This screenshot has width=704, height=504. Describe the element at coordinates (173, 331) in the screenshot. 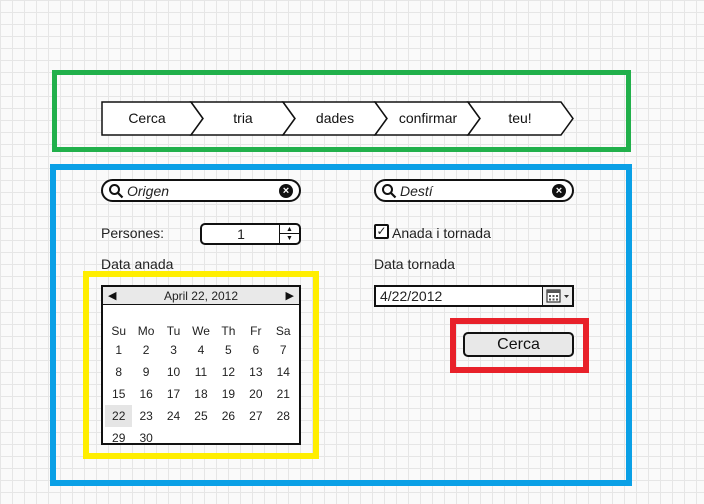

I see `calendar-weekday: Tu` at that location.